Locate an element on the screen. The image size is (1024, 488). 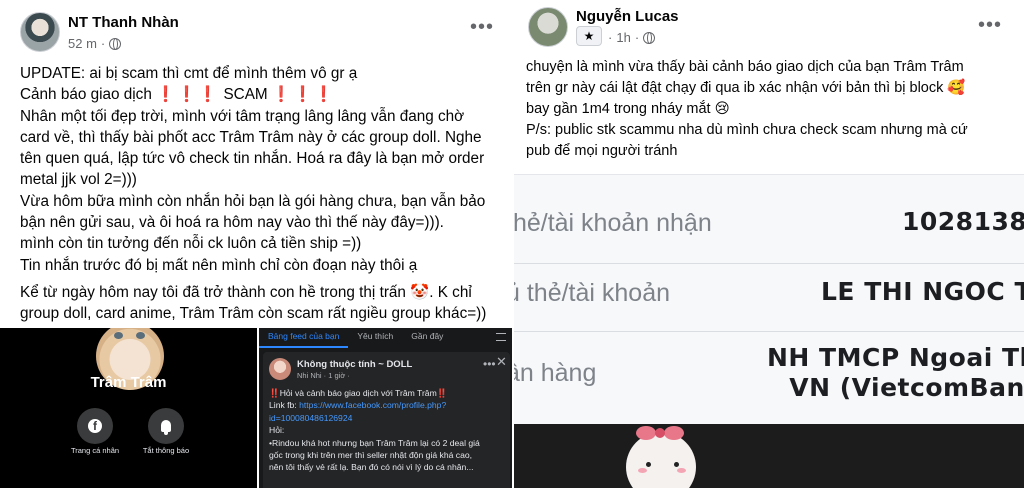
globe-icon is located at coordinates (115, 43).